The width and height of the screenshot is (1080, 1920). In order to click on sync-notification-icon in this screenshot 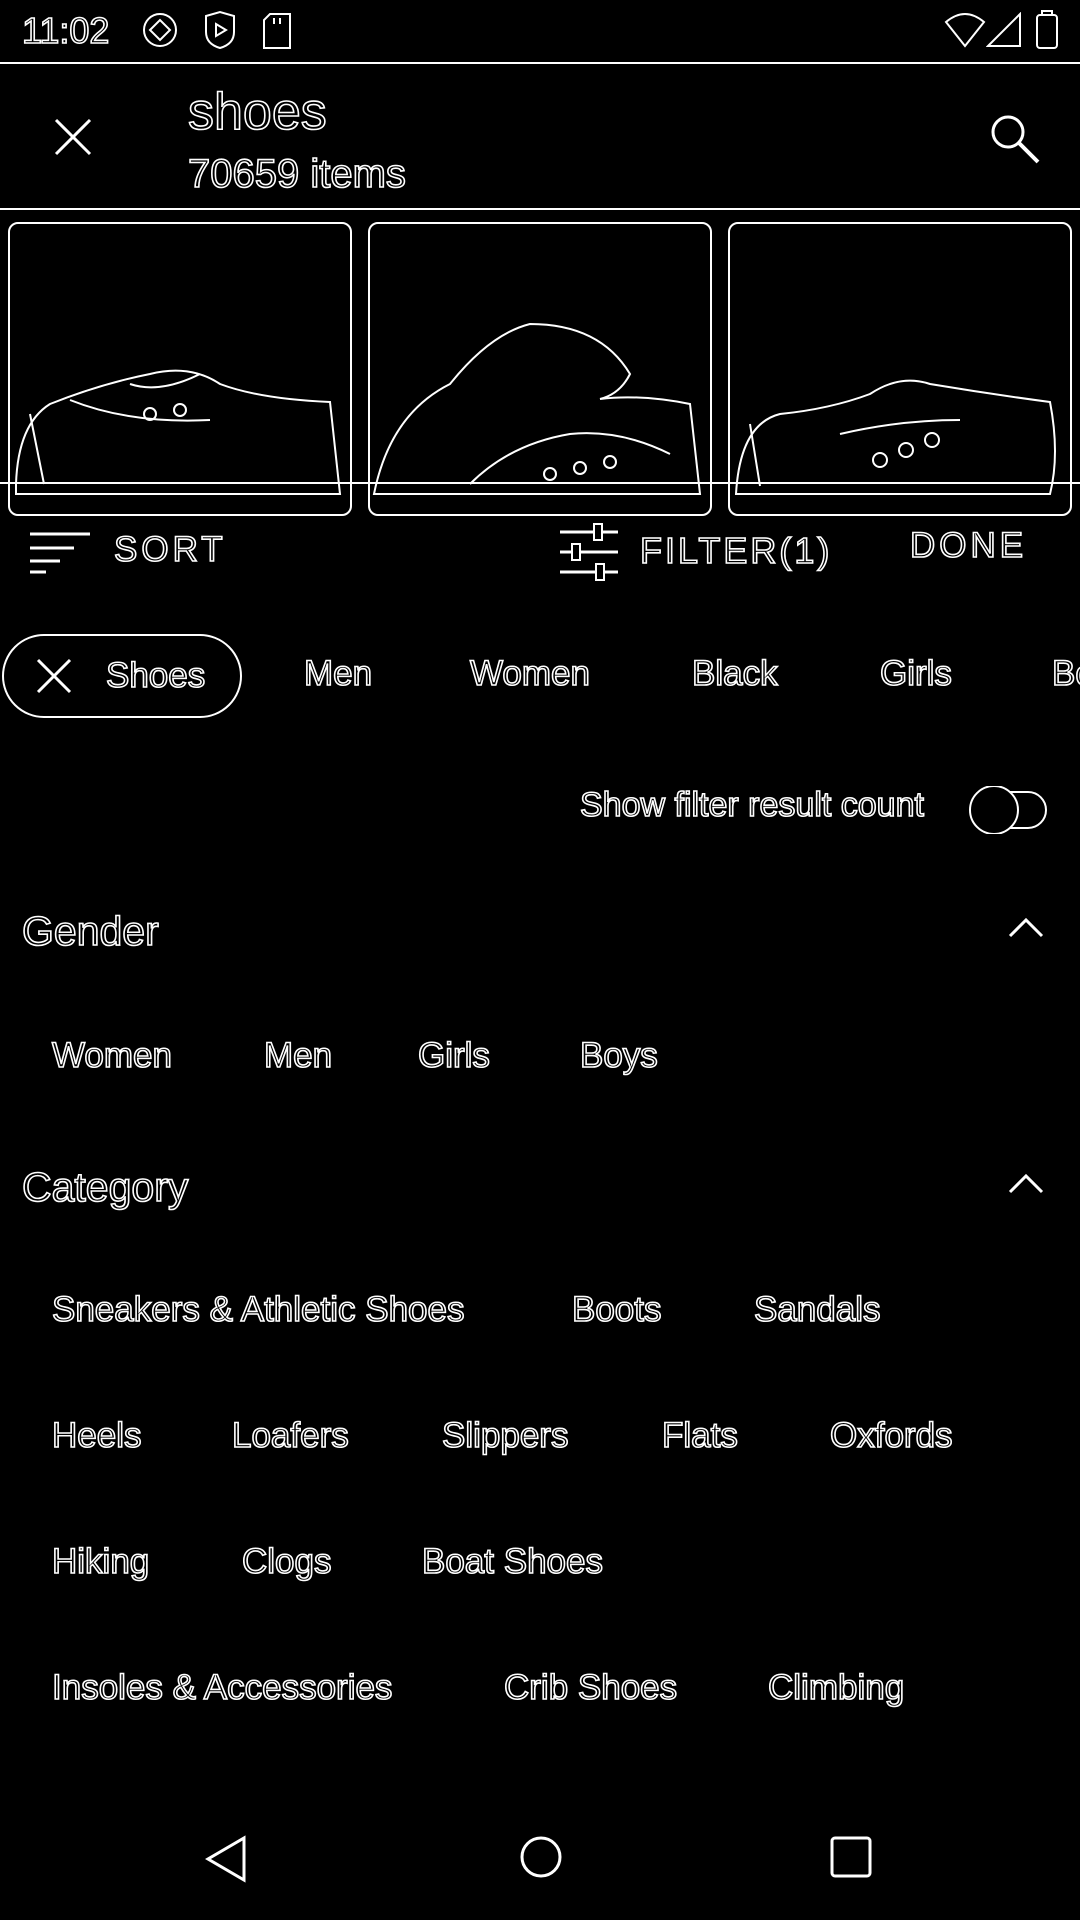, I will do `click(160, 30)`.